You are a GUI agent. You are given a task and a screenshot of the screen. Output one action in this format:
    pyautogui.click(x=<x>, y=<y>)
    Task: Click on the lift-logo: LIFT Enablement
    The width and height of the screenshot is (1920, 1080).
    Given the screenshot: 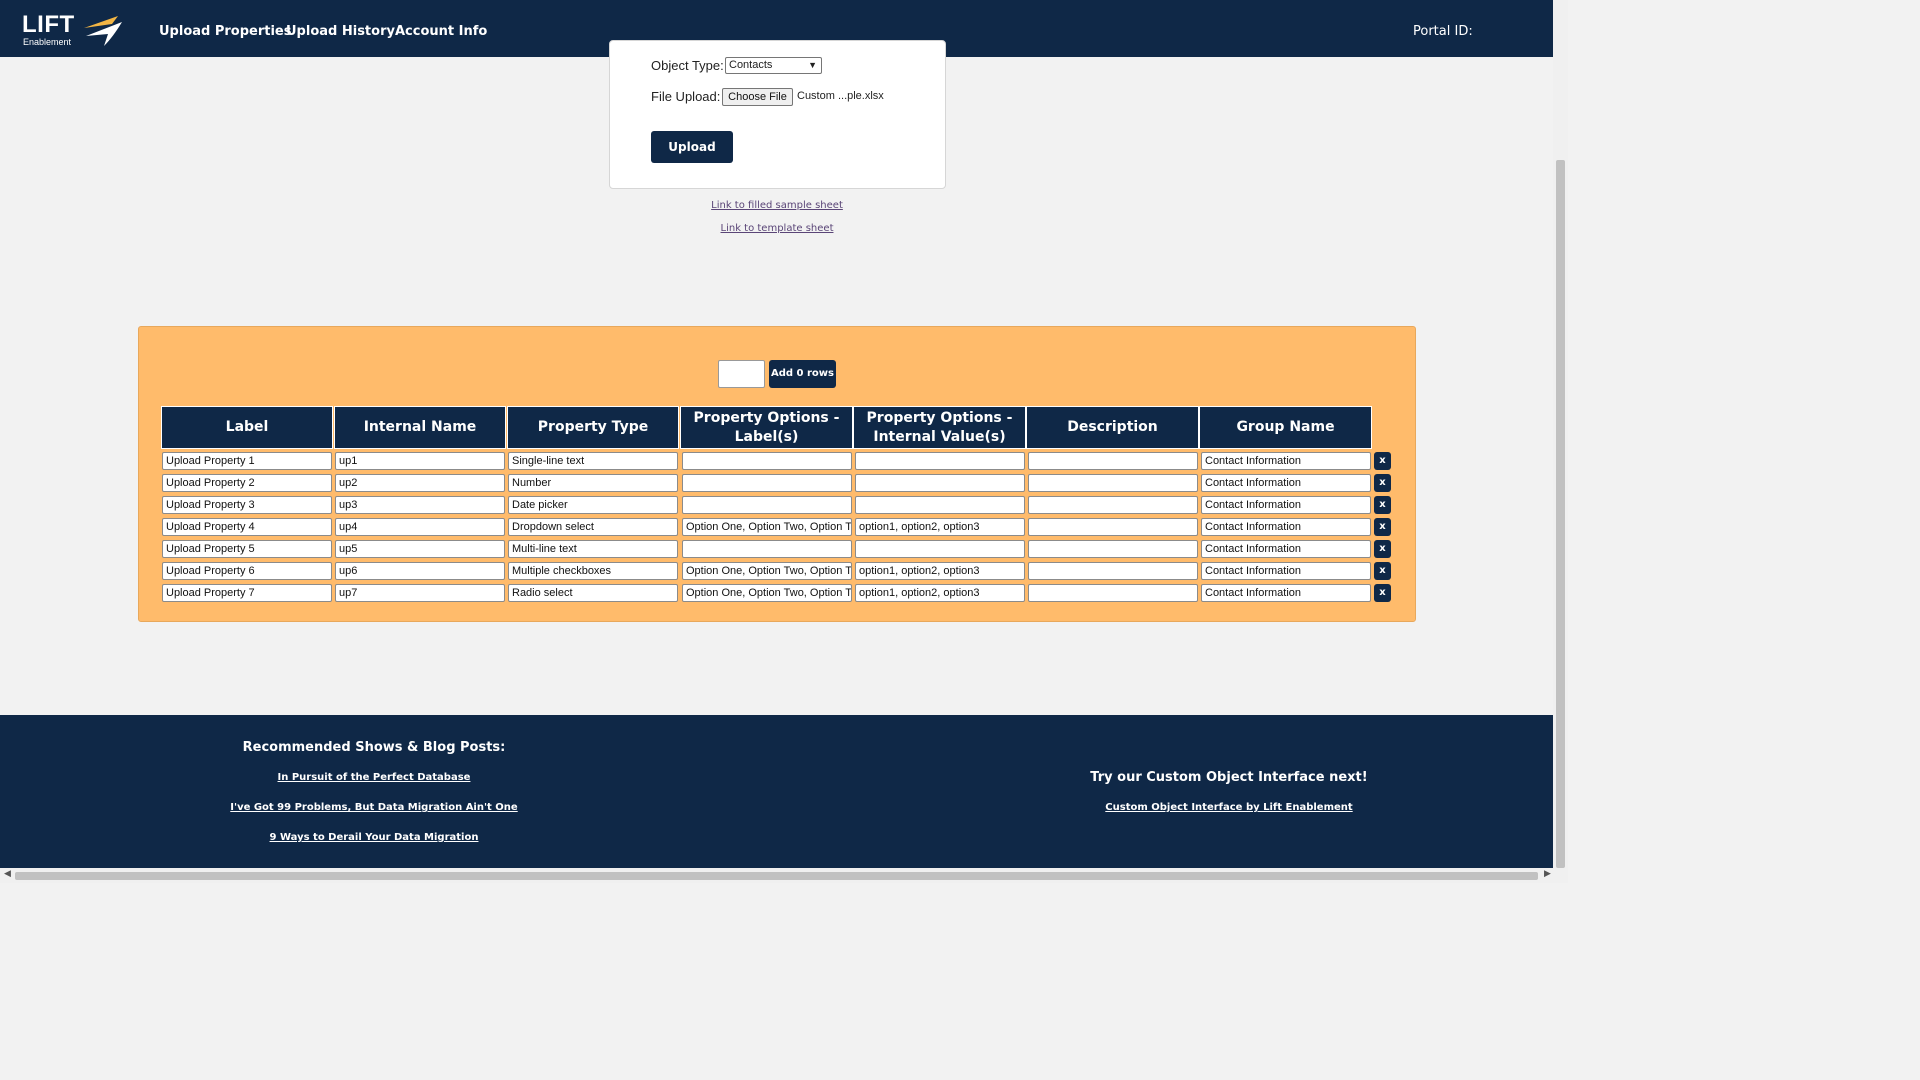 What is the action you would take?
    pyautogui.click(x=74, y=31)
    